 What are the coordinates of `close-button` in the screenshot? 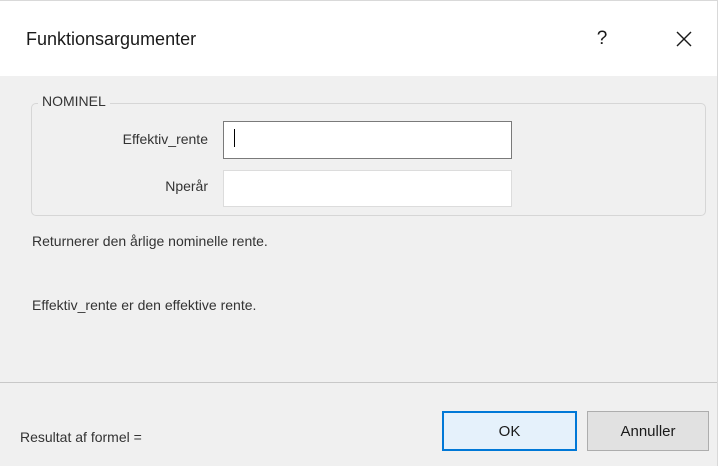 It's located at (684, 39).